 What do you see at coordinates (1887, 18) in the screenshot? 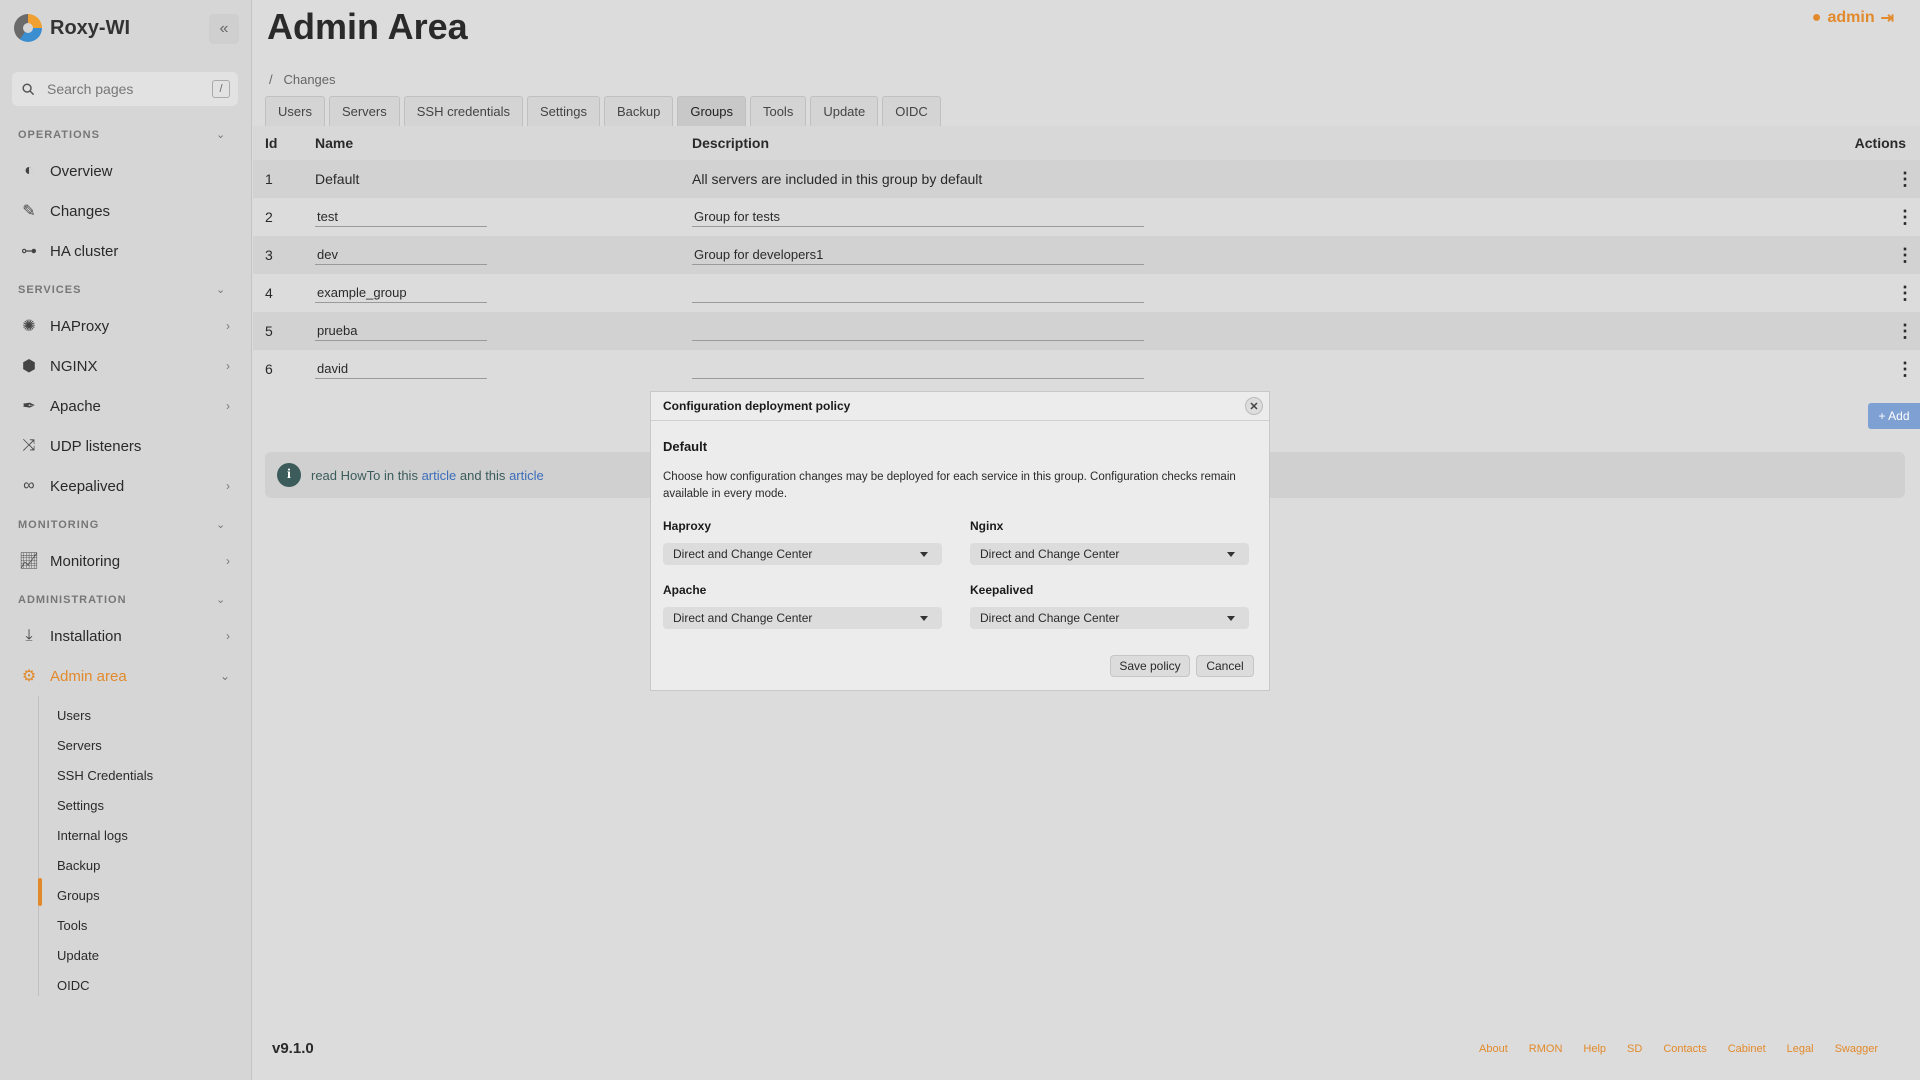
I see `logout-icon: ⇥` at bounding box center [1887, 18].